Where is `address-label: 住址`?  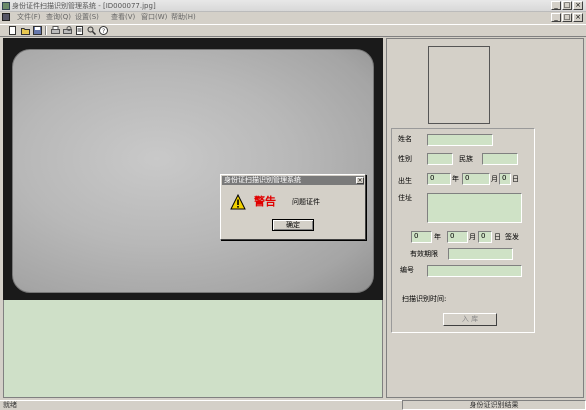 address-label: 住址 is located at coordinates (405, 198).